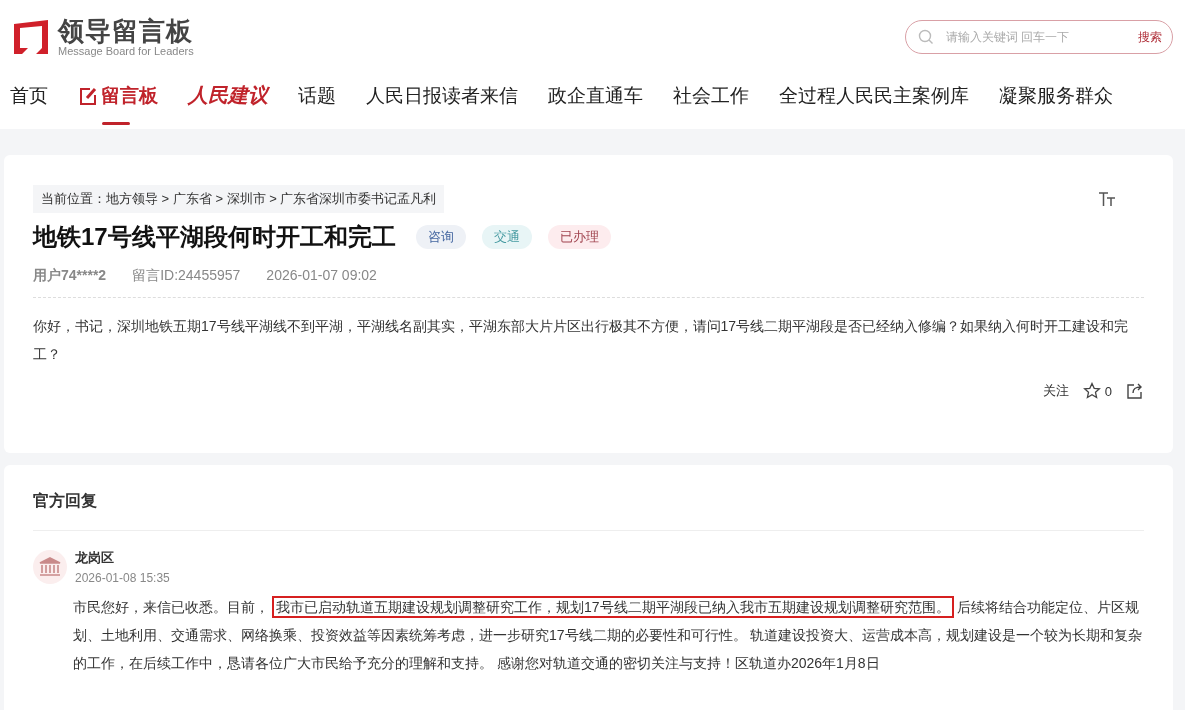 Image resolution: width=1185 pixels, height=710 pixels. Describe the element at coordinates (88, 95) in the screenshot. I see `edit-icon` at that location.